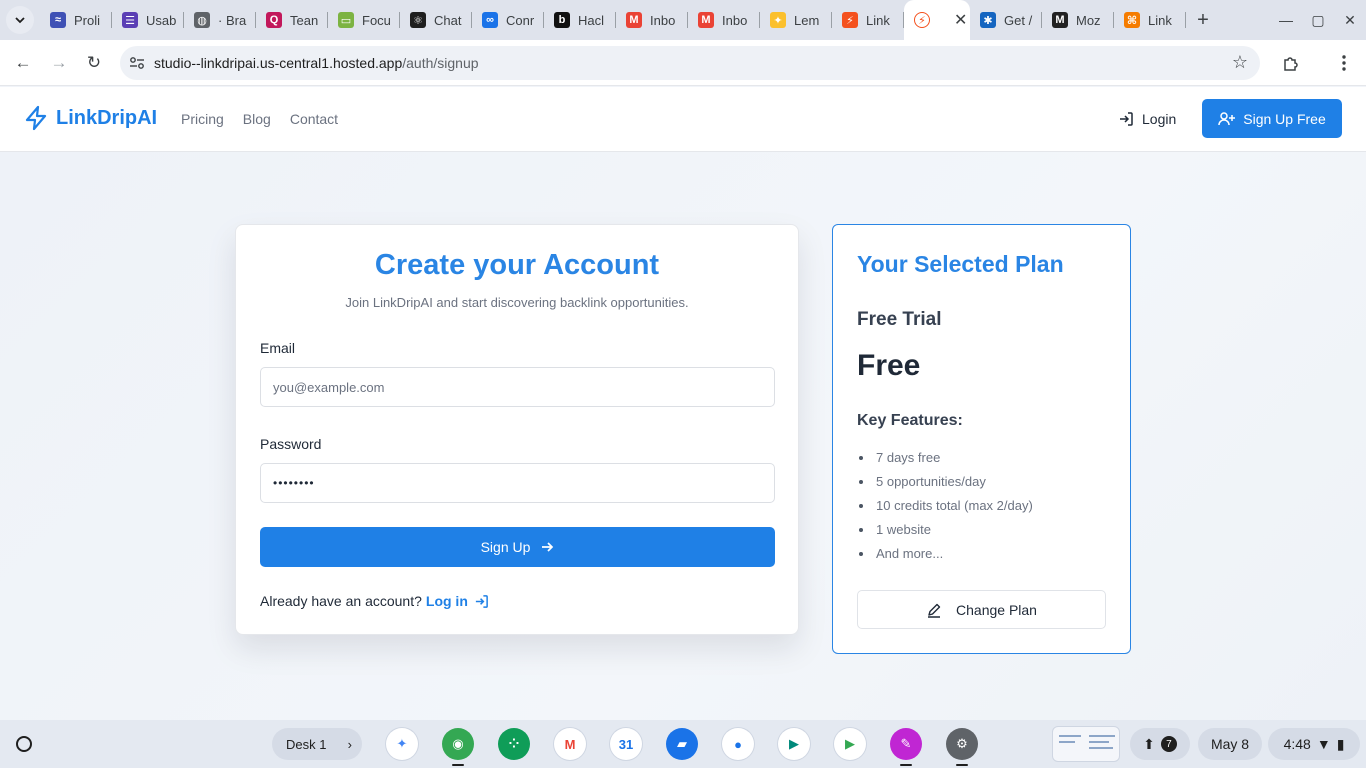  I want to click on tab-search-chevron-icon, so click(20, 20).